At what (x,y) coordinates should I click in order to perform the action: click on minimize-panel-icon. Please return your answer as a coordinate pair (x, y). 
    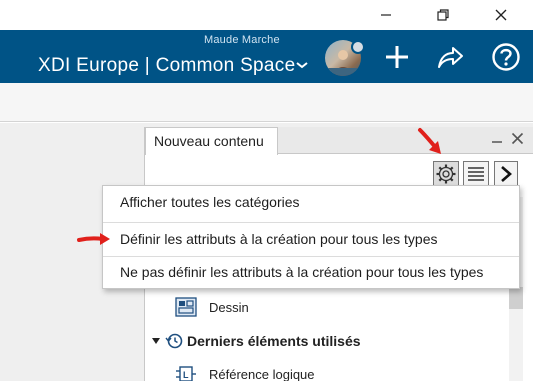
    Looking at the image, I should click on (497, 141).